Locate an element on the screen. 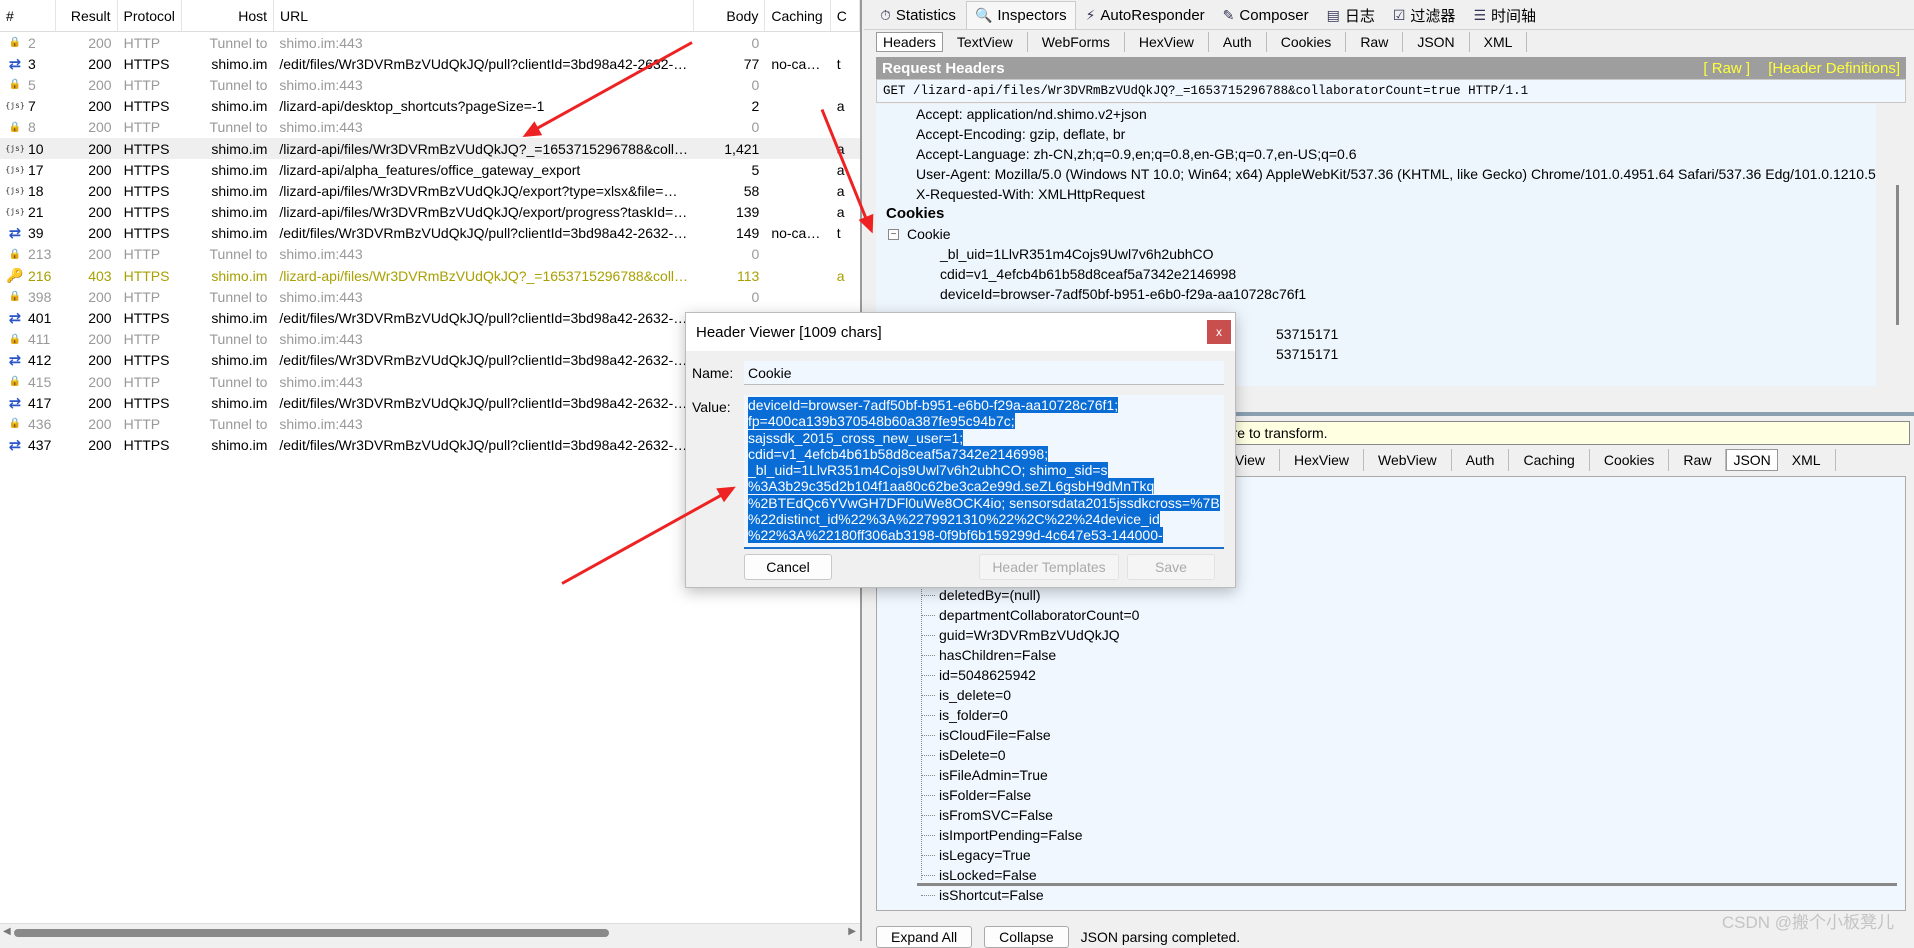 This screenshot has height=948, width=1914. name-field: Cookie is located at coordinates (984, 373).